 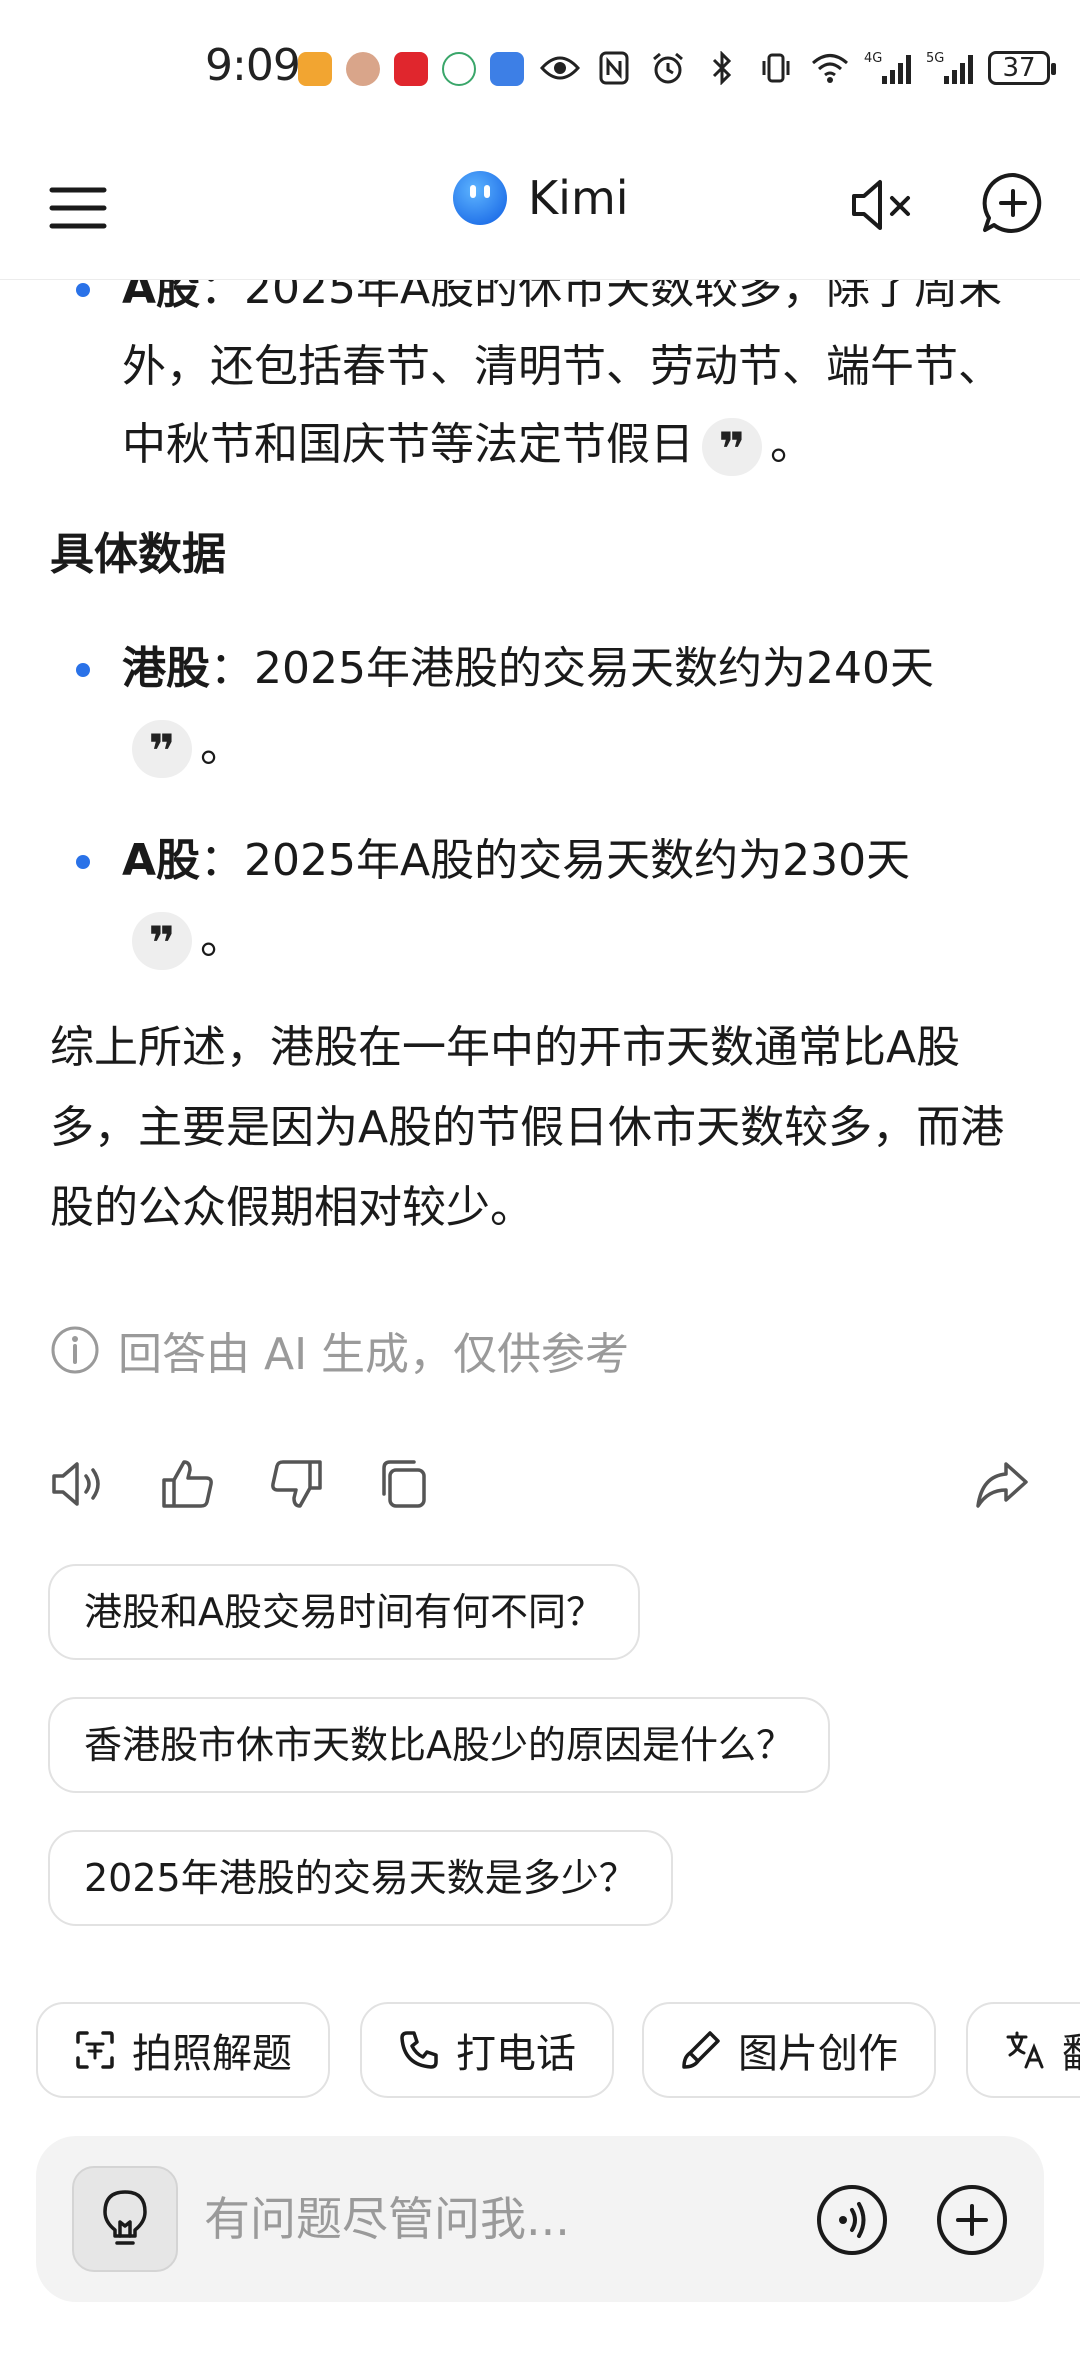 I want to click on info-icon, so click(x=75, y=1350).